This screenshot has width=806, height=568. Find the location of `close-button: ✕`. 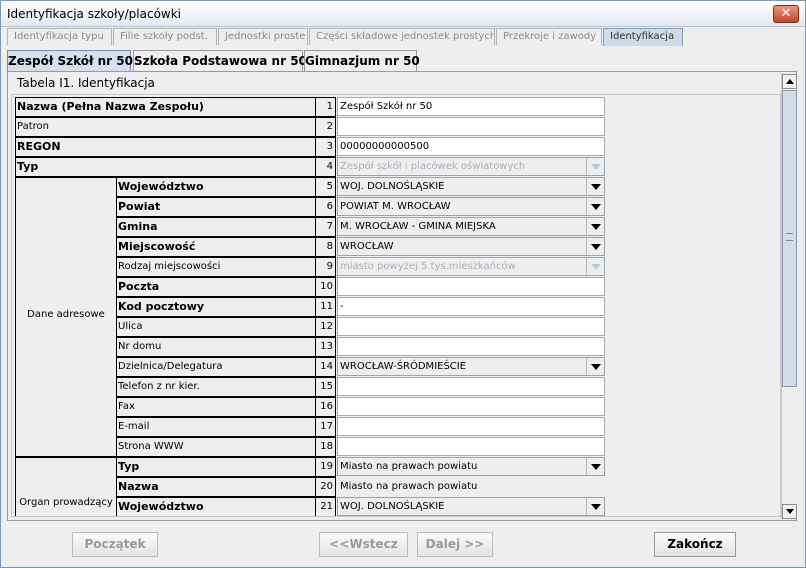

close-button: ✕ is located at coordinates (786, 14).